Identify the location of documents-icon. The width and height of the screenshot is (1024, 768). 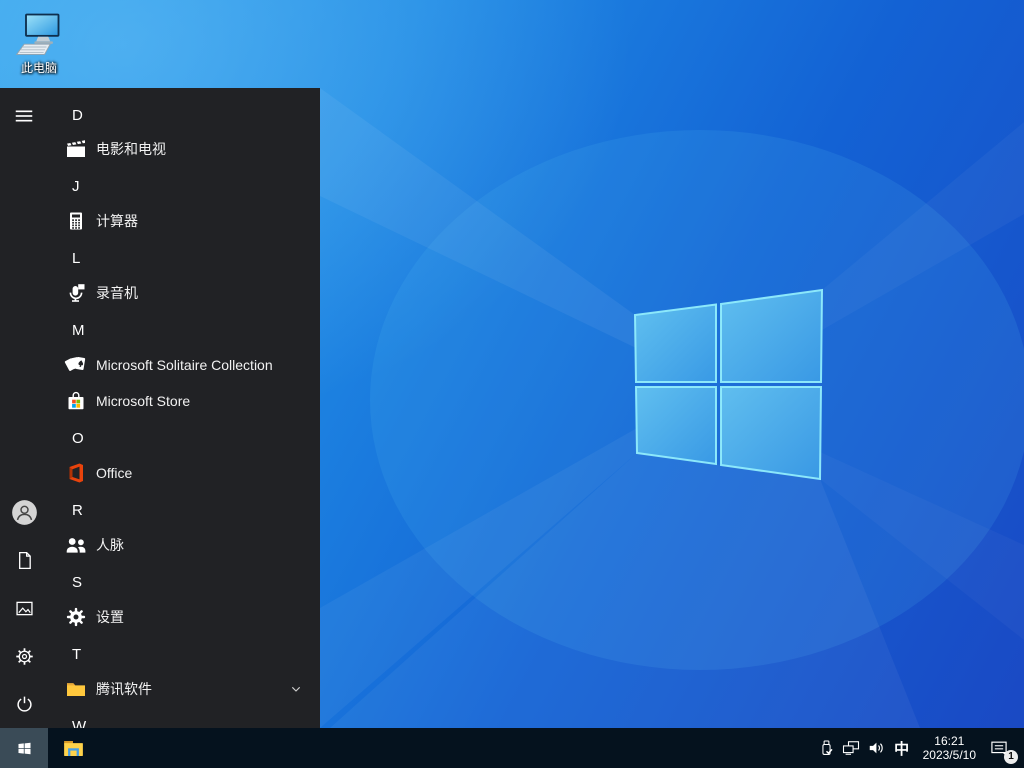
(24, 560).